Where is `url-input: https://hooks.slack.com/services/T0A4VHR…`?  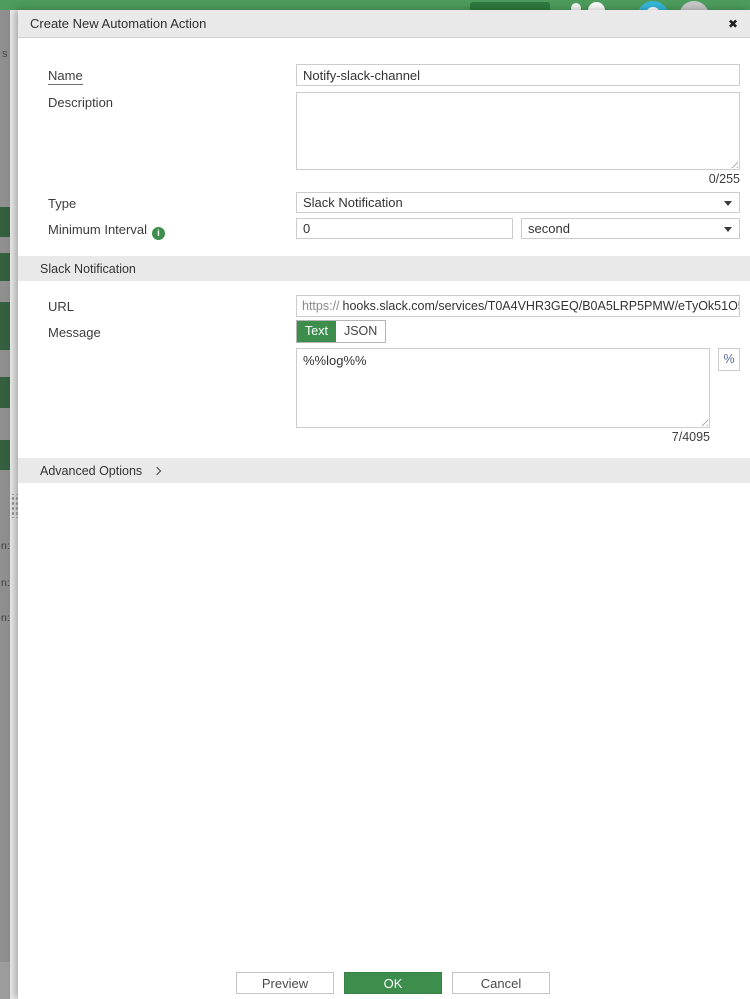
url-input: https://hooks.slack.com/services/T0A4VHR… is located at coordinates (518, 306).